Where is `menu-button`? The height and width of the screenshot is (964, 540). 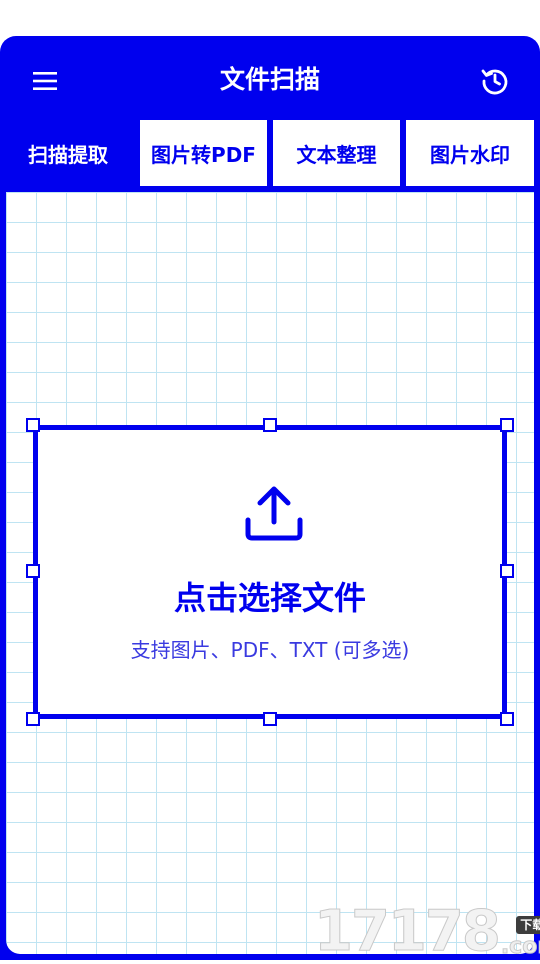 menu-button is located at coordinates (45, 81).